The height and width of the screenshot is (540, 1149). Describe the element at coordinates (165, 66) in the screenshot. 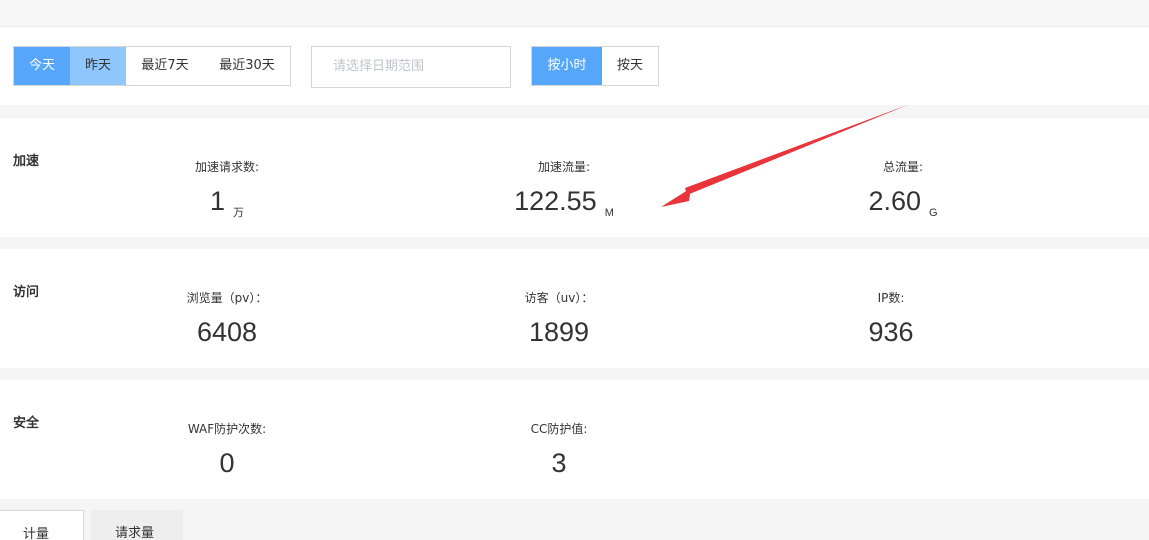

I see `last-7-days-button: 最近7天` at that location.